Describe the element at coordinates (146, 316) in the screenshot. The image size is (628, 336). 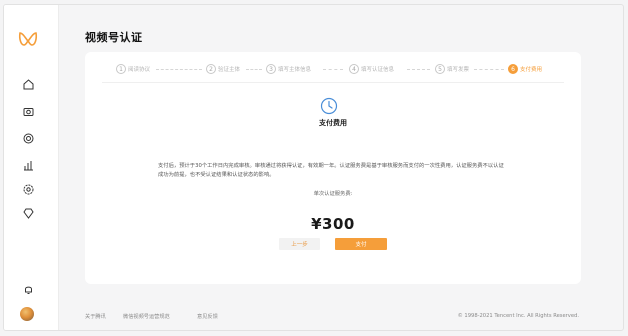
I see `footer-link-rules: 微信视频号运营规范` at that location.